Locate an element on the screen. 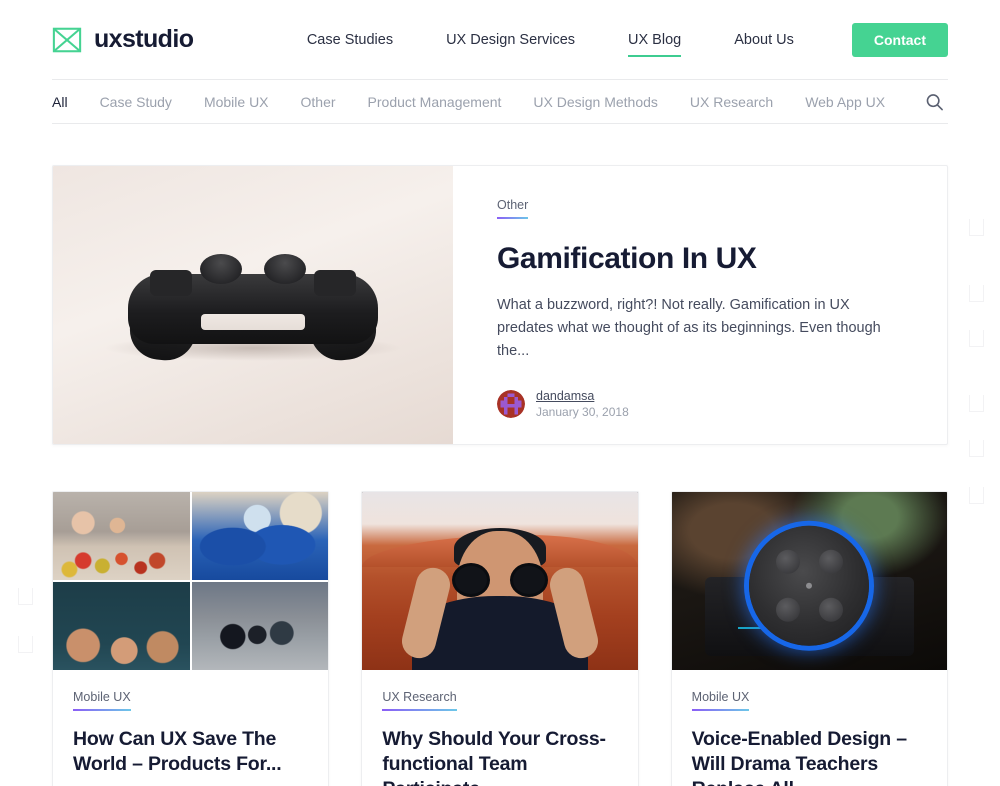  filter-item-case-study: Case Study is located at coordinates (136, 102).